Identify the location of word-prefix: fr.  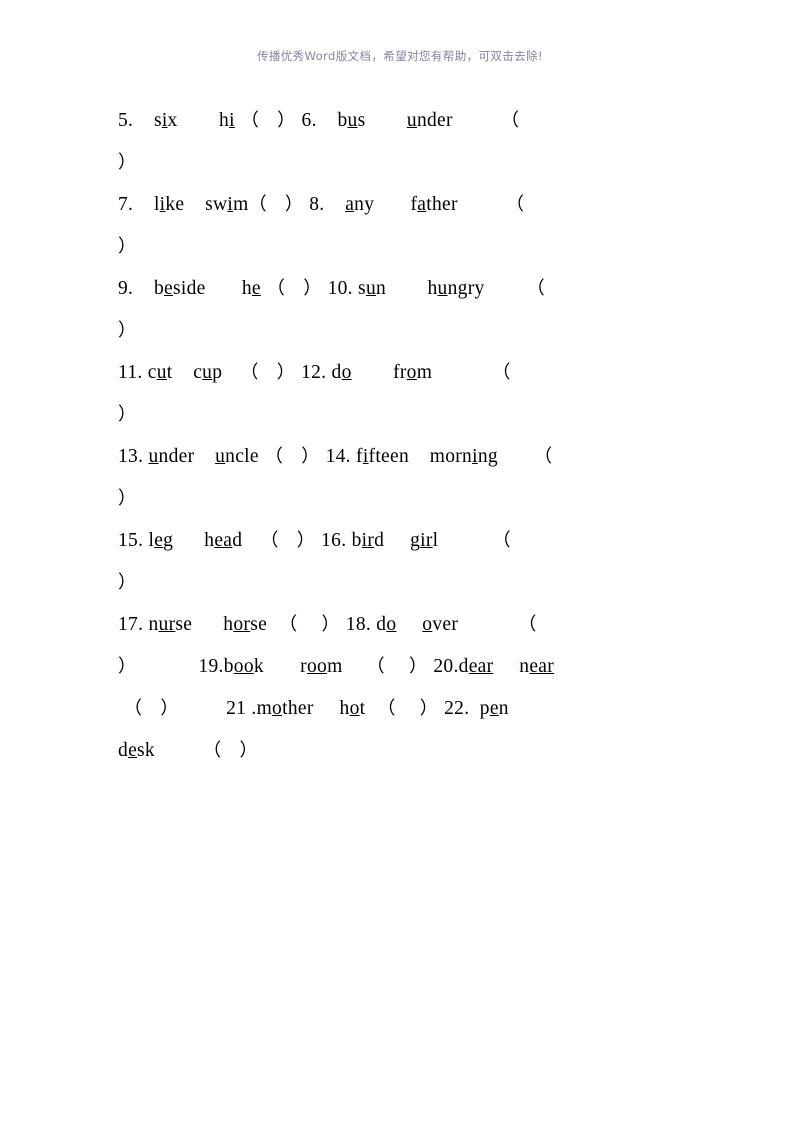
(400, 372).